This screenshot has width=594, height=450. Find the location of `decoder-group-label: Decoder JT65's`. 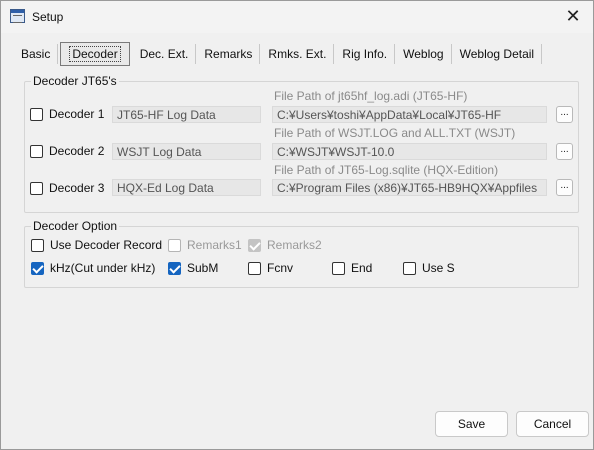

decoder-group-label: Decoder JT65's is located at coordinates (75, 81).